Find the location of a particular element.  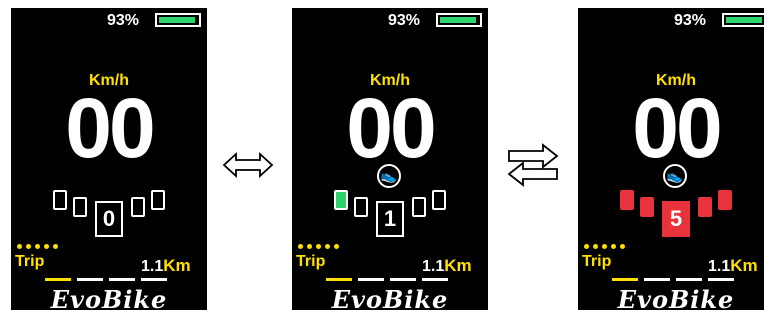

assist-level: 1 is located at coordinates (390, 219).